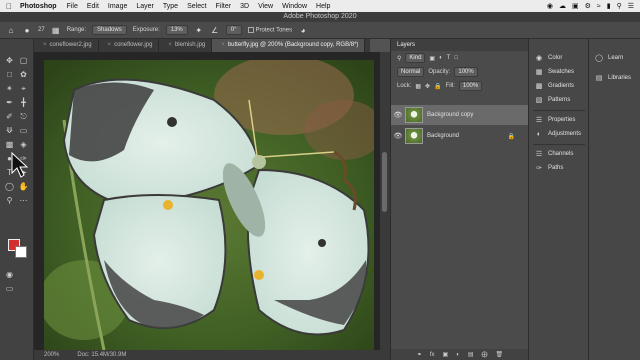  I want to click on panel-libraries: ▤ Libraries, so click(614, 78).